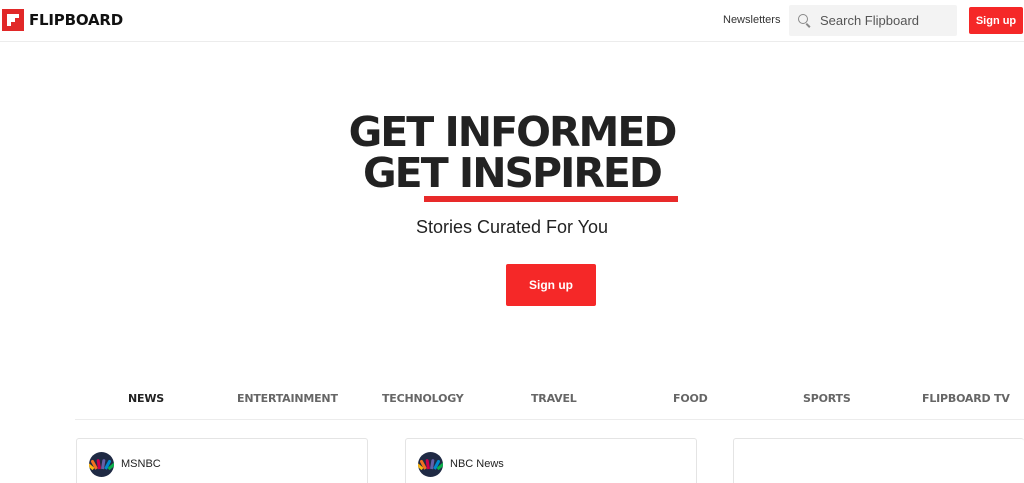 Image resolution: width=1024 pixels, height=483 pixels. Describe the element at coordinates (827, 398) in the screenshot. I see `tab-sports: SPORTS` at that location.